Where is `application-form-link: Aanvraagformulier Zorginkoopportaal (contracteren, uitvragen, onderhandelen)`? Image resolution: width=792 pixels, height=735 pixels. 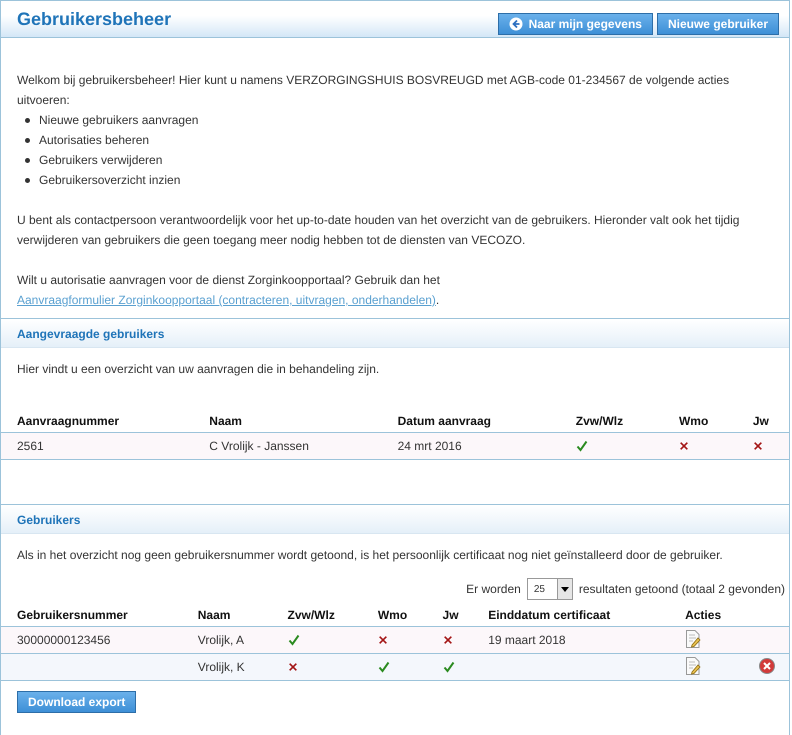
application-form-link: Aanvraagformulier Zorginkoopportaal (contracteren, uitvragen, onderhandelen) is located at coordinates (226, 300).